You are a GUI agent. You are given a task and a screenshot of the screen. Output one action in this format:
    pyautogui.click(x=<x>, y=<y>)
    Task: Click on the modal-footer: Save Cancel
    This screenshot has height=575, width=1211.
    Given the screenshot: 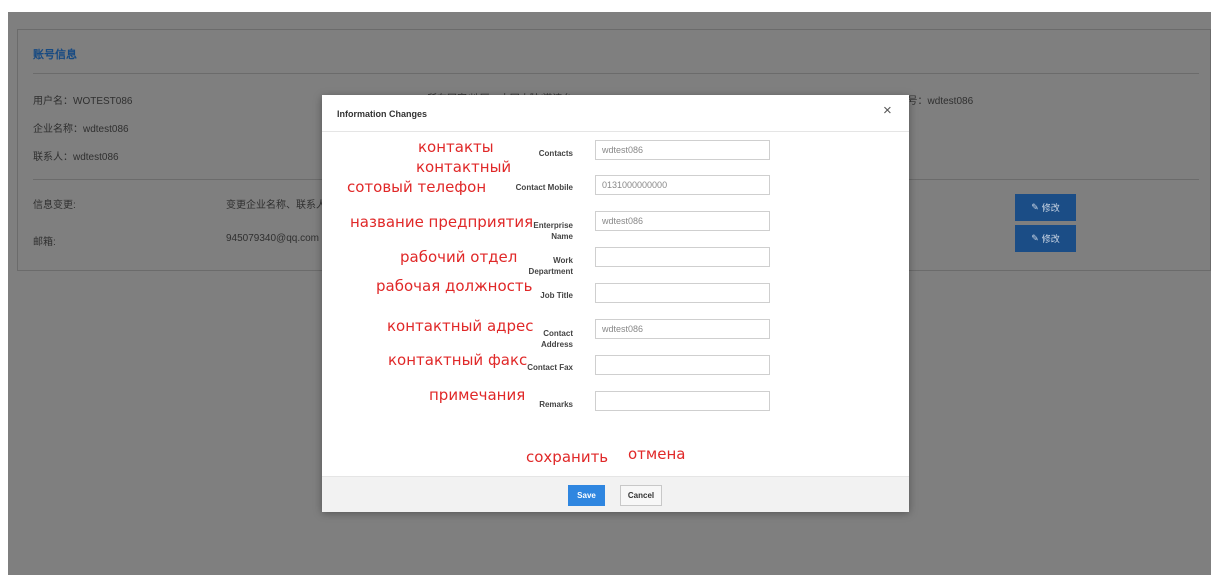 What is the action you would take?
    pyautogui.click(x=615, y=494)
    